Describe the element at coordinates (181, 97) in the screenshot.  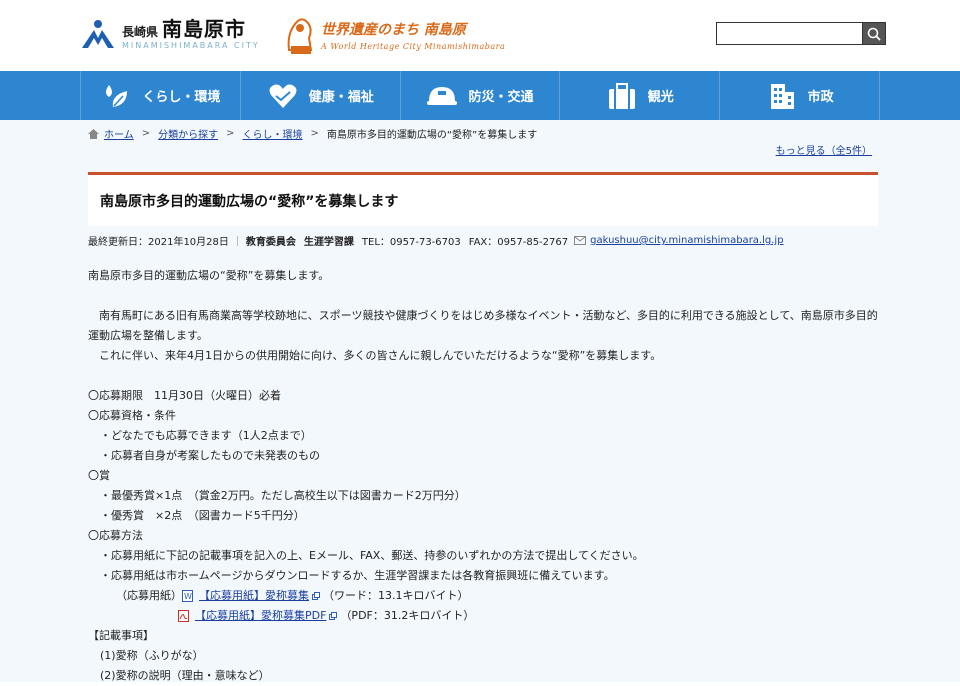
I see `nav-label: くらし・環境` at that location.